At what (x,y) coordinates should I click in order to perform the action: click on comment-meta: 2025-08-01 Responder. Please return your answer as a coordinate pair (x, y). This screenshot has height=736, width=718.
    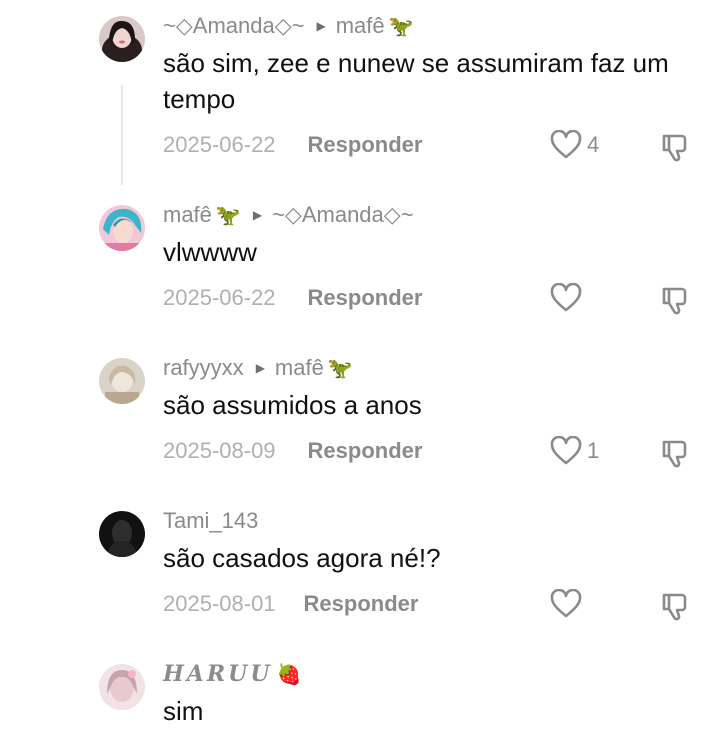
    Looking at the image, I should click on (290, 604).